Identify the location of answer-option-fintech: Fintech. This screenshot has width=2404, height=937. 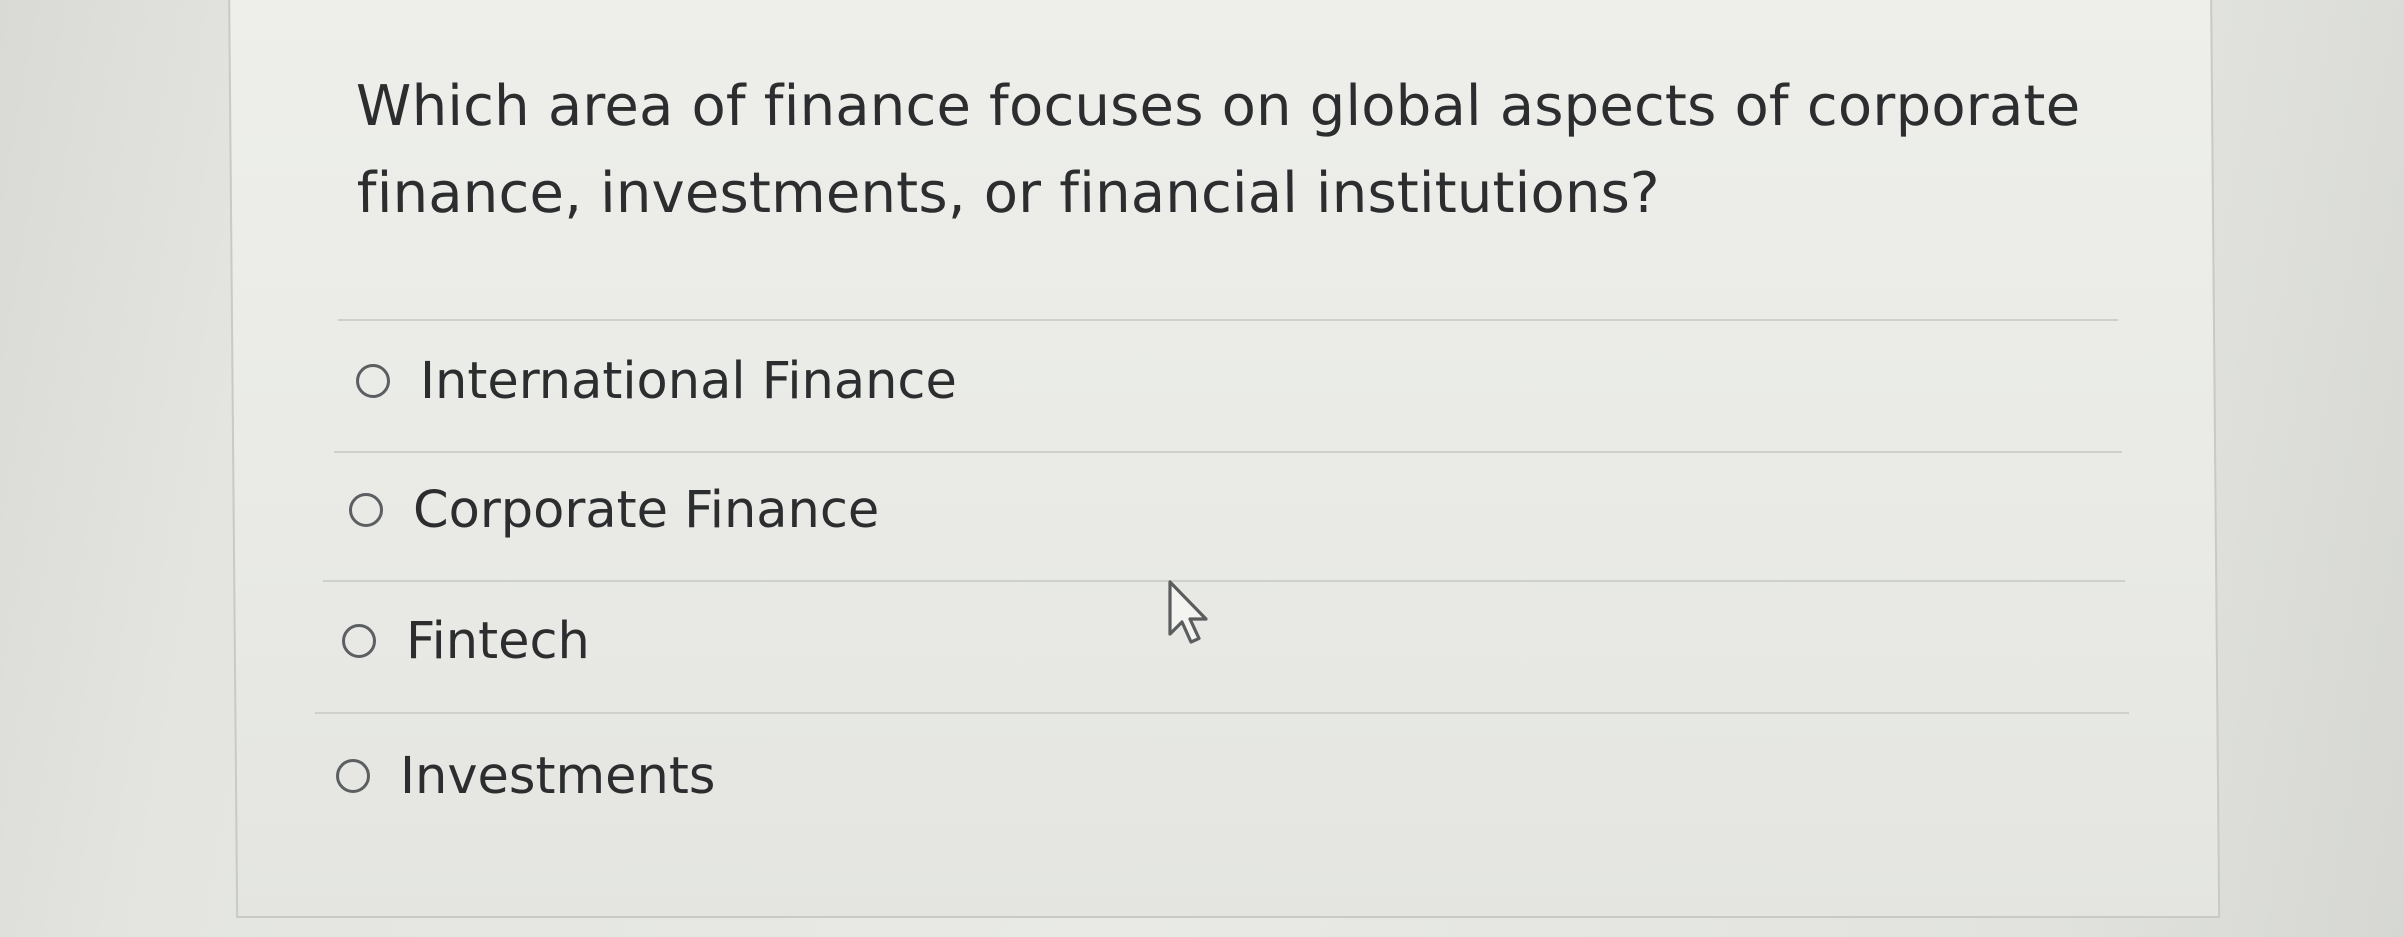
(466, 641).